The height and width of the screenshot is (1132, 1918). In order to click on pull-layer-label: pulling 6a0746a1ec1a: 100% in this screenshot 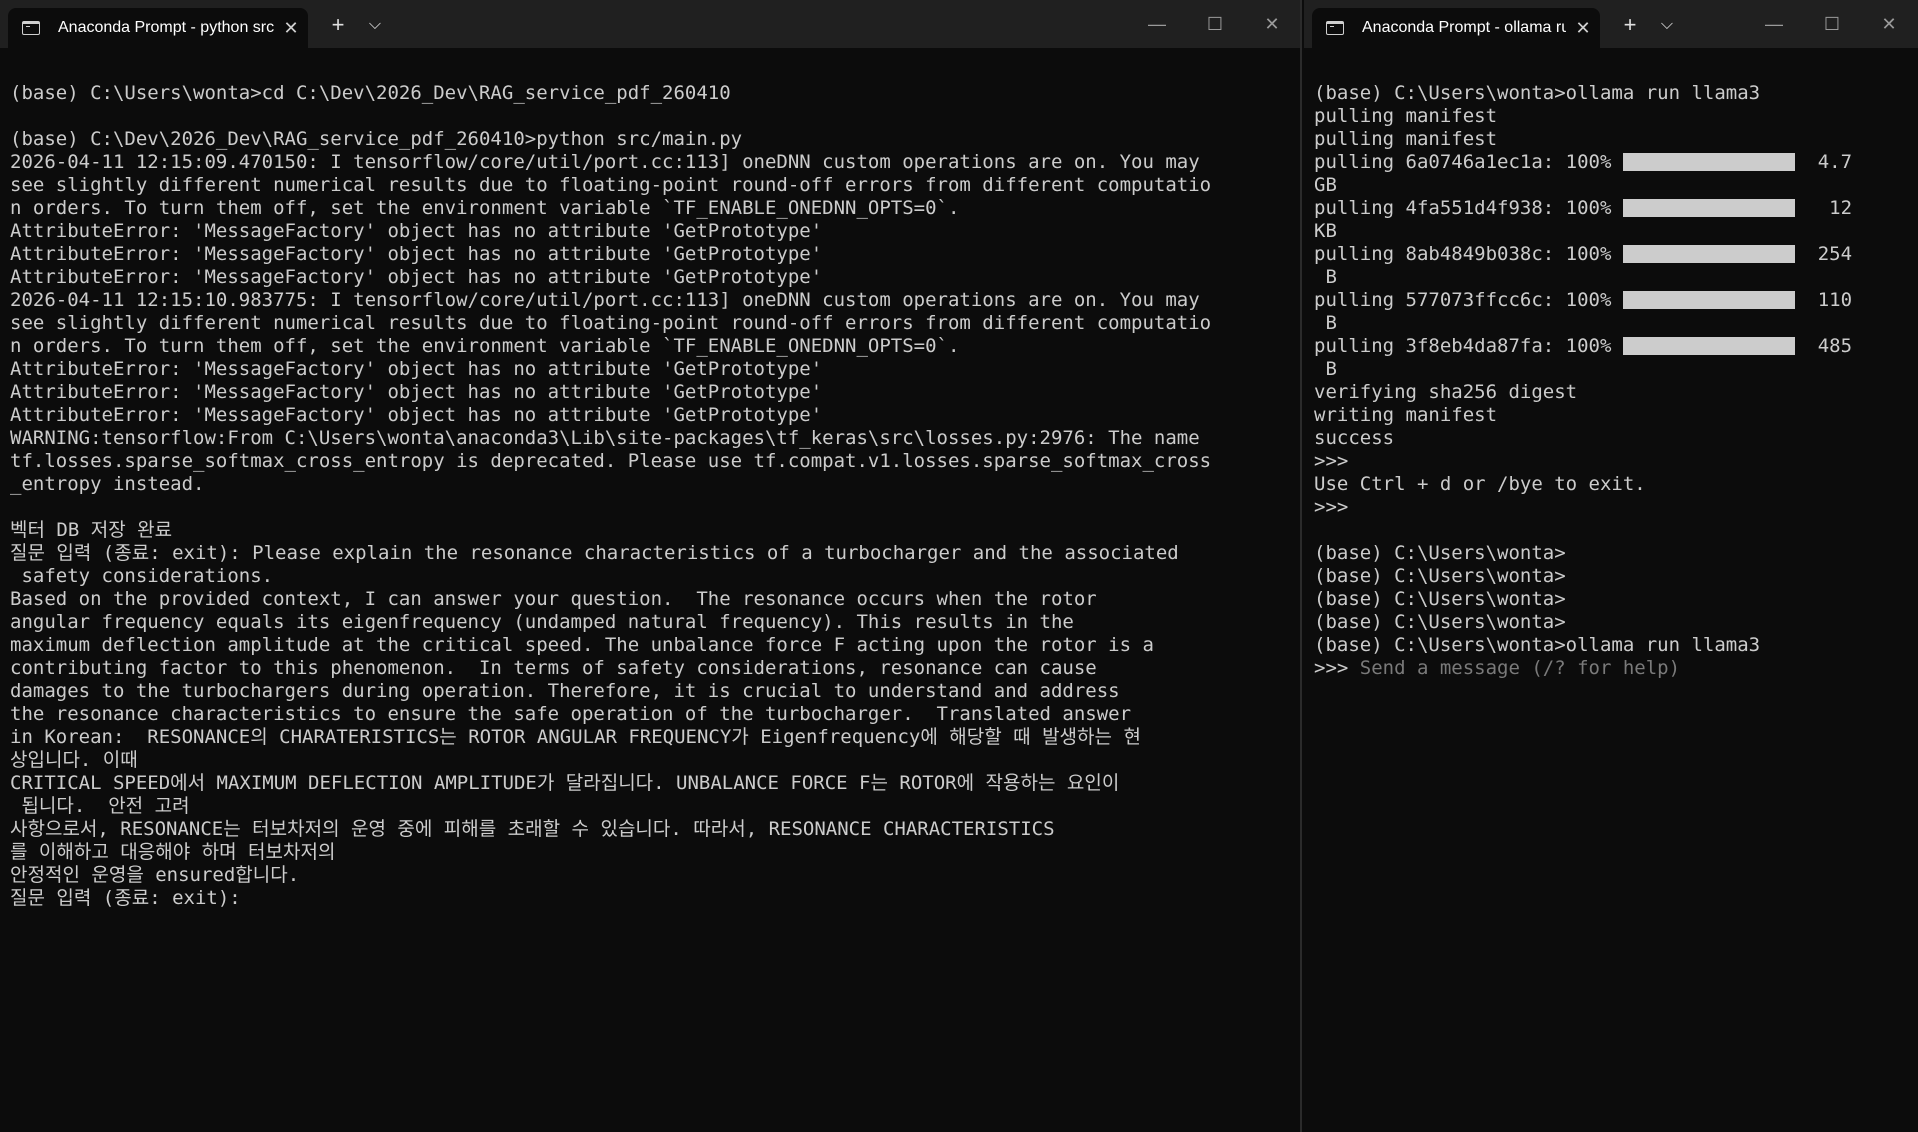, I will do `click(1468, 162)`.